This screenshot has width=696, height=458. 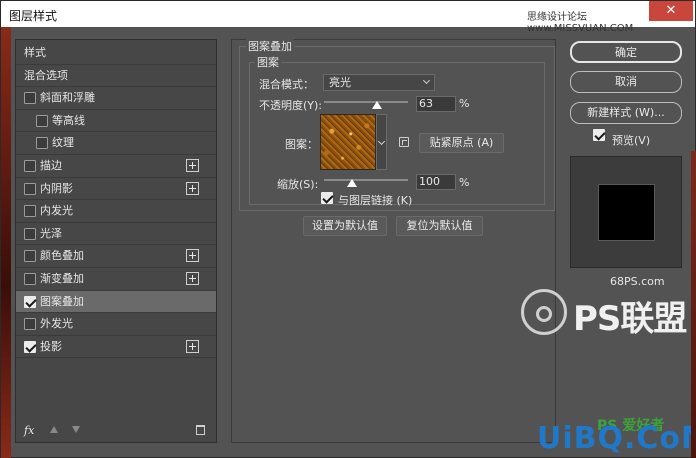 I want to click on trash-icon, so click(x=200, y=430).